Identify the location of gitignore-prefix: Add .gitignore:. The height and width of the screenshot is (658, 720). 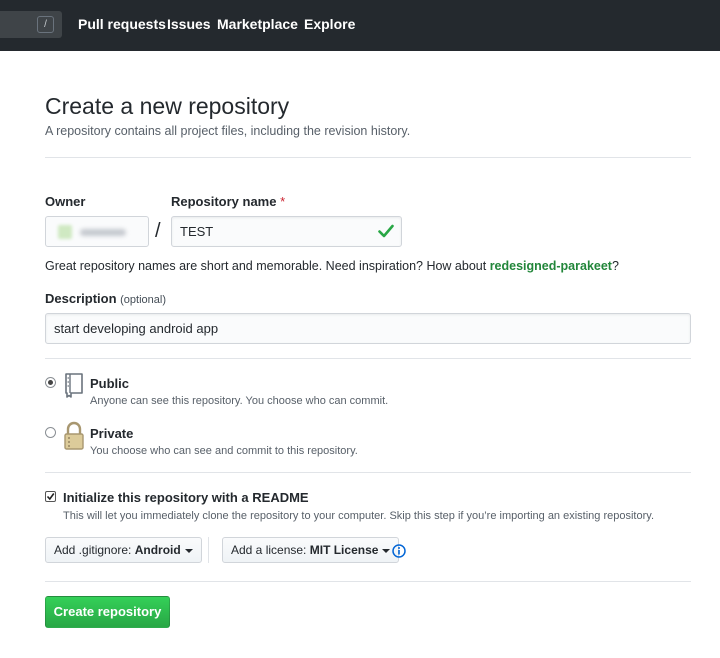
(93, 550).